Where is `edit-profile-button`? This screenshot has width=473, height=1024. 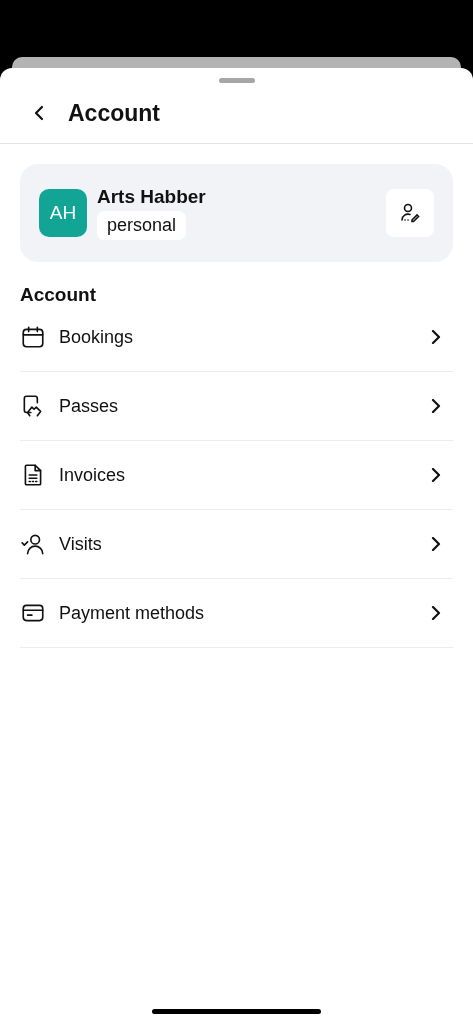 edit-profile-button is located at coordinates (410, 213).